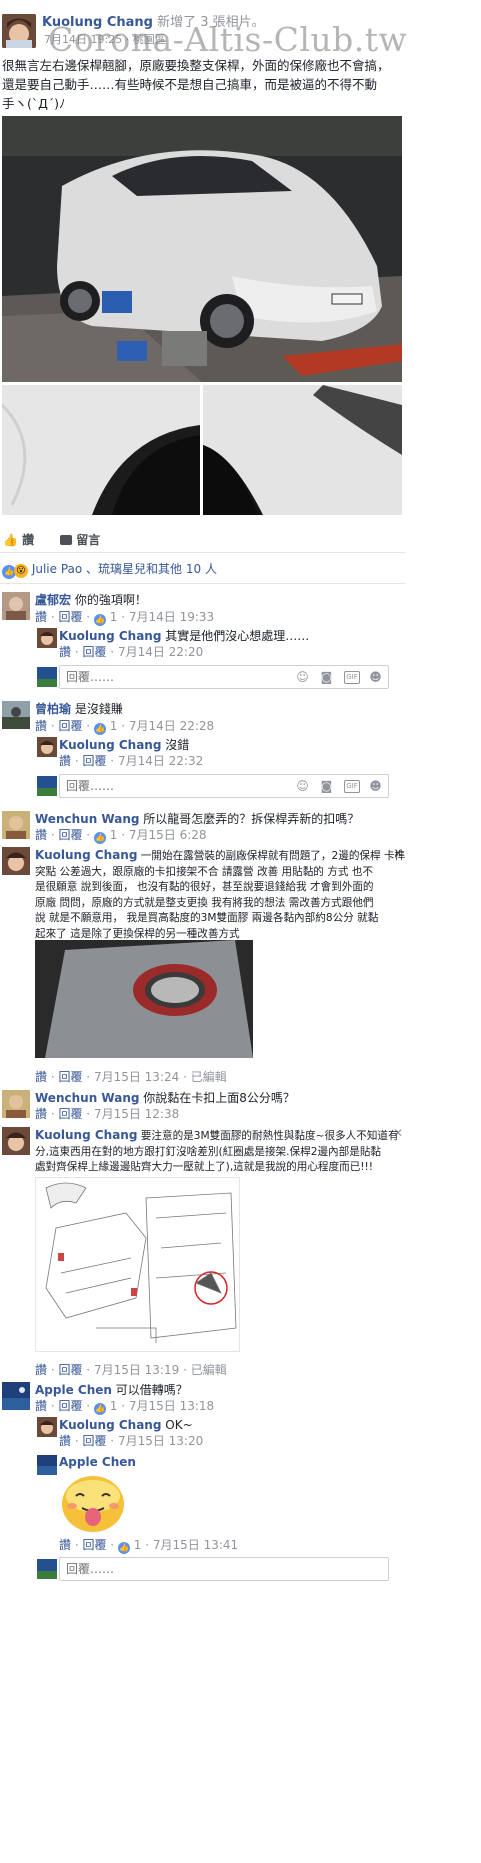 This screenshot has width=481, height=1863. Describe the element at coordinates (168, 835) in the screenshot. I see `comment-date: 7月15日 6:28` at that location.